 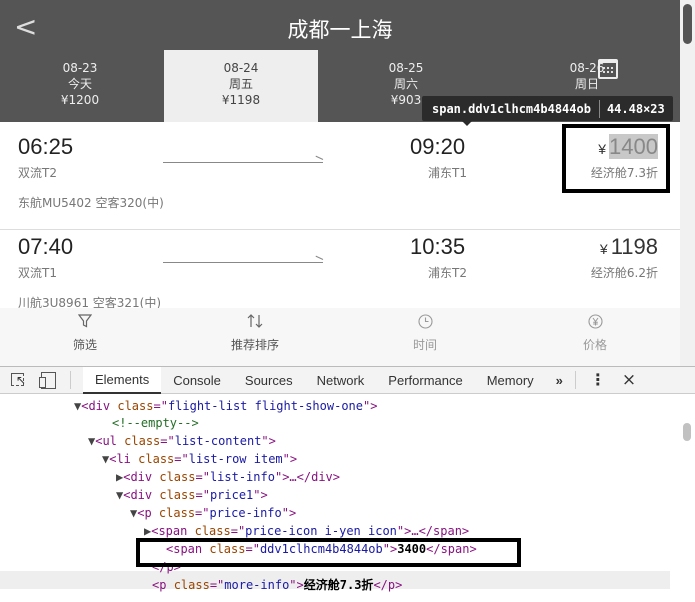 I want to click on sort-button: 推荐排序, so click(x=255, y=337).